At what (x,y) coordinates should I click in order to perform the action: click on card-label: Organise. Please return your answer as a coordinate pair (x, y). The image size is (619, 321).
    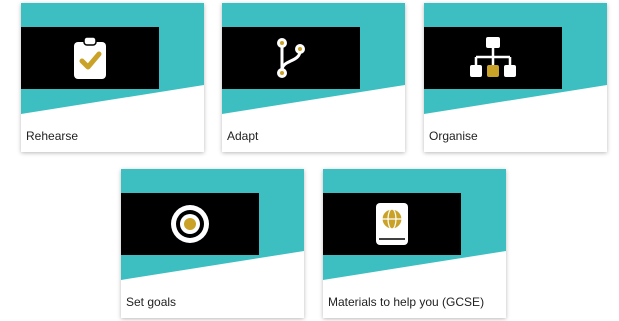
    Looking at the image, I should click on (453, 136).